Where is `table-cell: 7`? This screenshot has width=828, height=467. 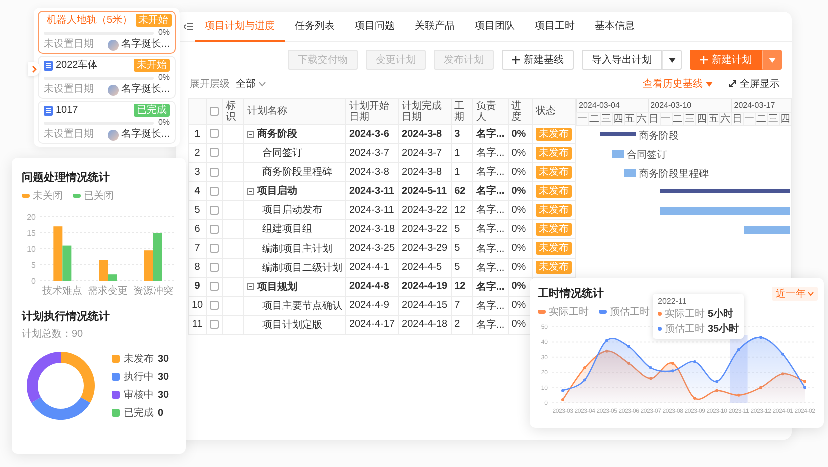 table-cell: 7 is located at coordinates (462, 306).